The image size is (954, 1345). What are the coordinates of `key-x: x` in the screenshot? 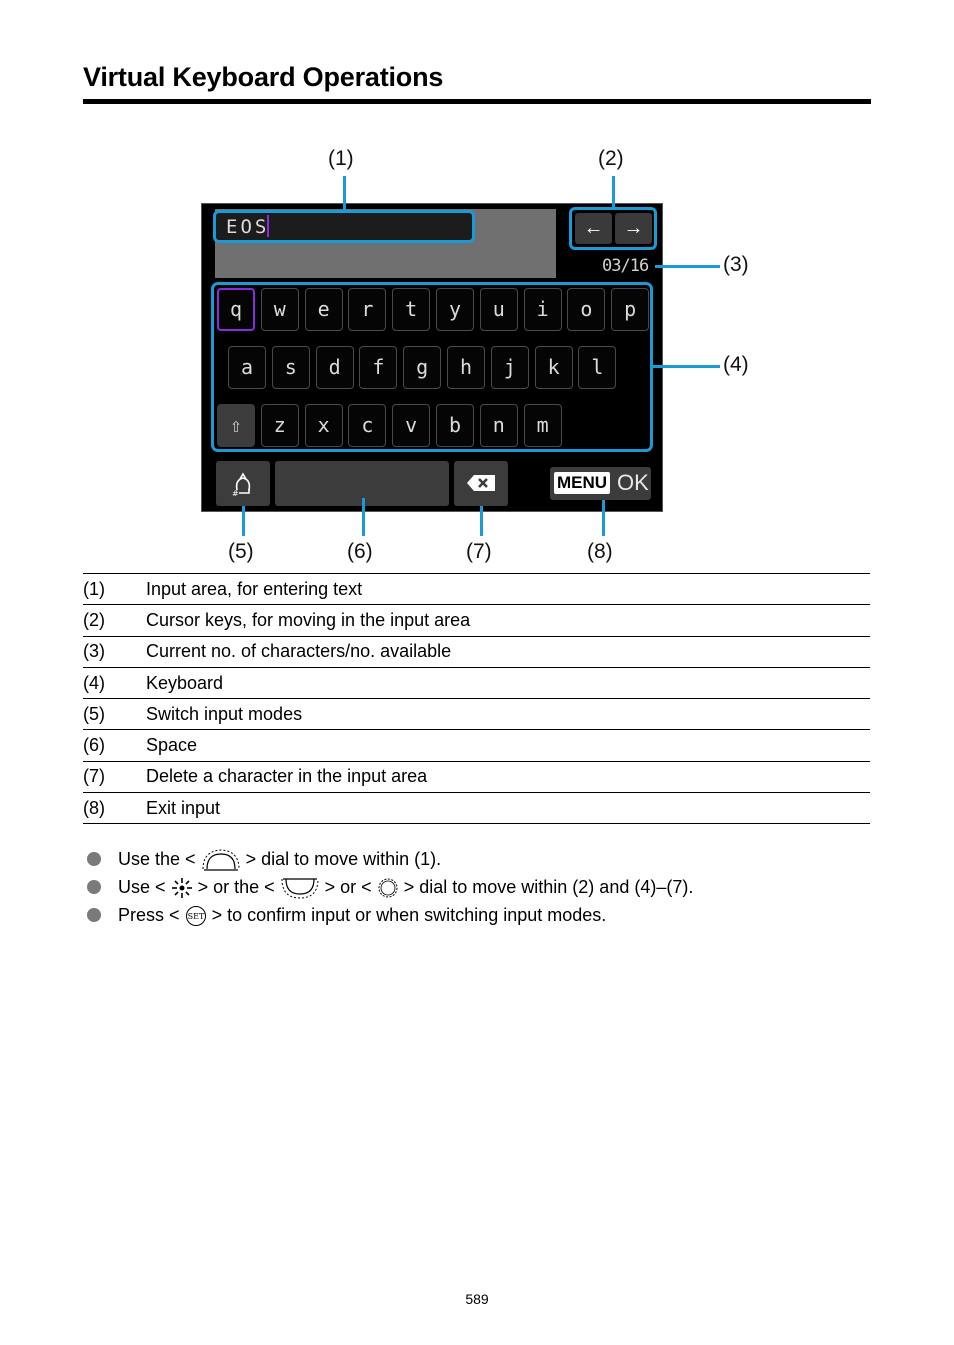 It's located at (323, 425).